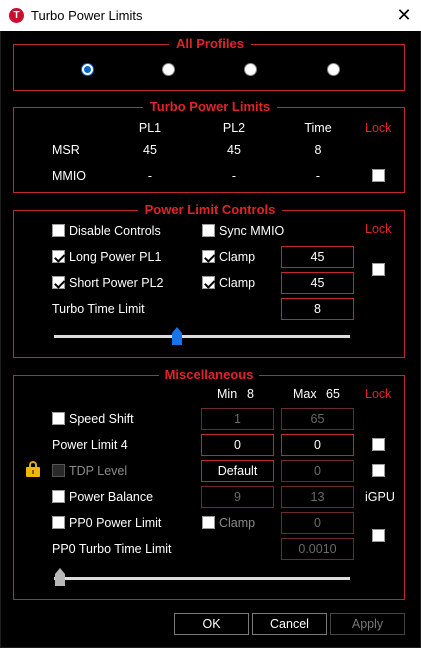 The width and height of the screenshot is (421, 648). I want to click on padlock-icon, so click(33, 469).